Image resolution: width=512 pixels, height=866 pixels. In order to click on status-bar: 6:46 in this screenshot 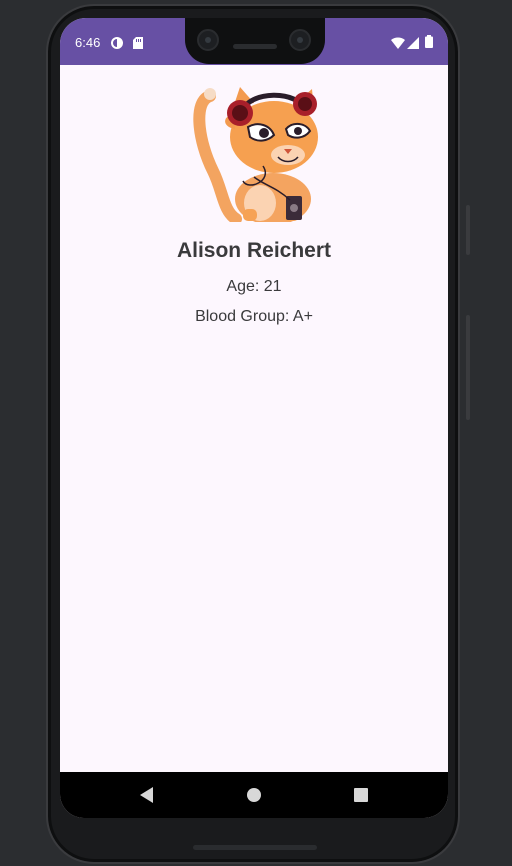, I will do `click(254, 41)`.